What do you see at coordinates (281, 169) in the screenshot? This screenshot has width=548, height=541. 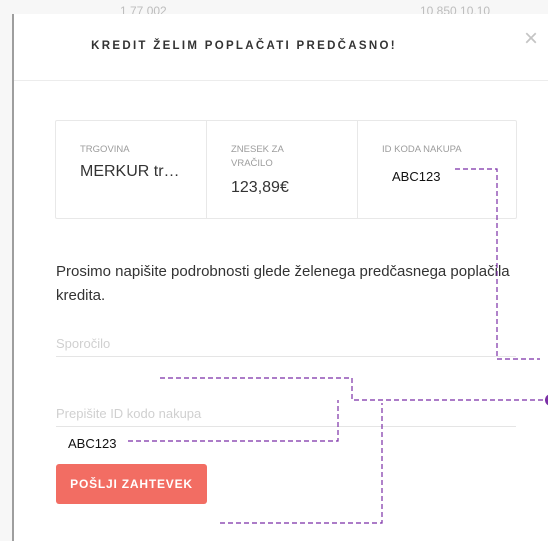 I see `amount-column: ZNESEK ZA VRAČILO 123,89€` at bounding box center [281, 169].